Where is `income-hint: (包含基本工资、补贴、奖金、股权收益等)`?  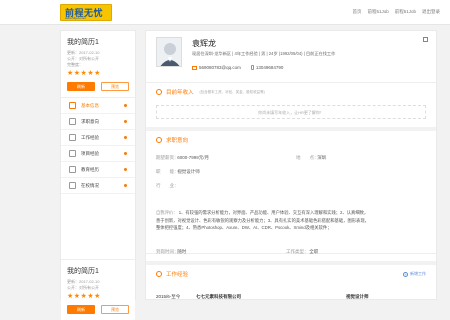 income-hint: (包含基本工资、补贴、奖金、股权收益等) is located at coordinates (232, 91).